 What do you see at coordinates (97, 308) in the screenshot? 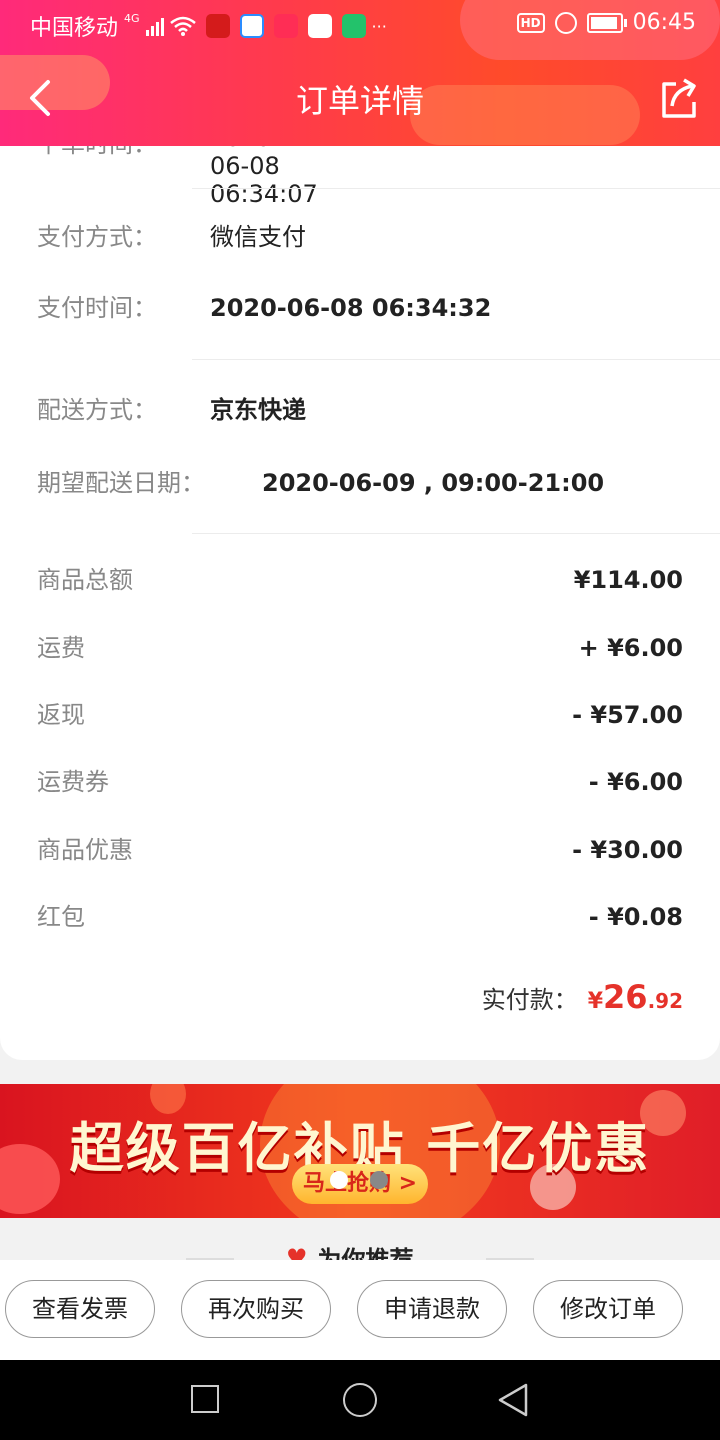
I see `row-label: 支付时间：` at bounding box center [97, 308].